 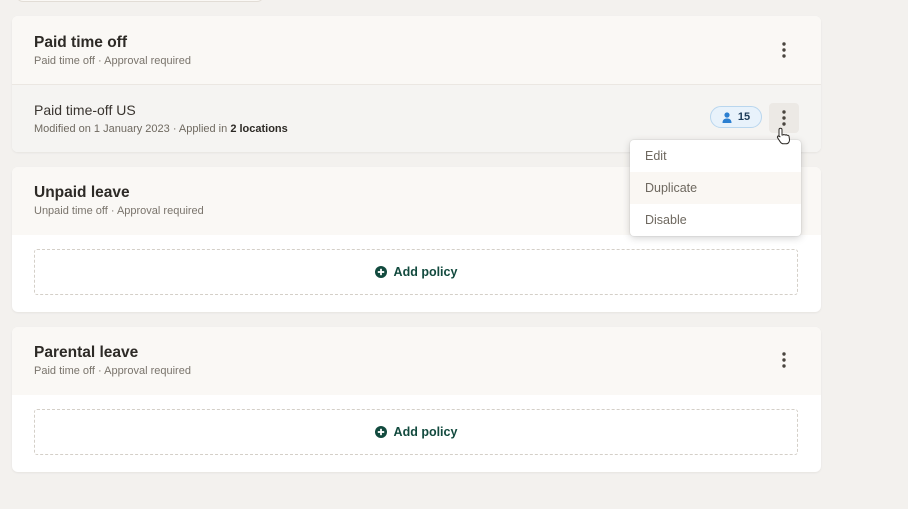 I want to click on section-title: Unpaid leave, so click(x=82, y=192).